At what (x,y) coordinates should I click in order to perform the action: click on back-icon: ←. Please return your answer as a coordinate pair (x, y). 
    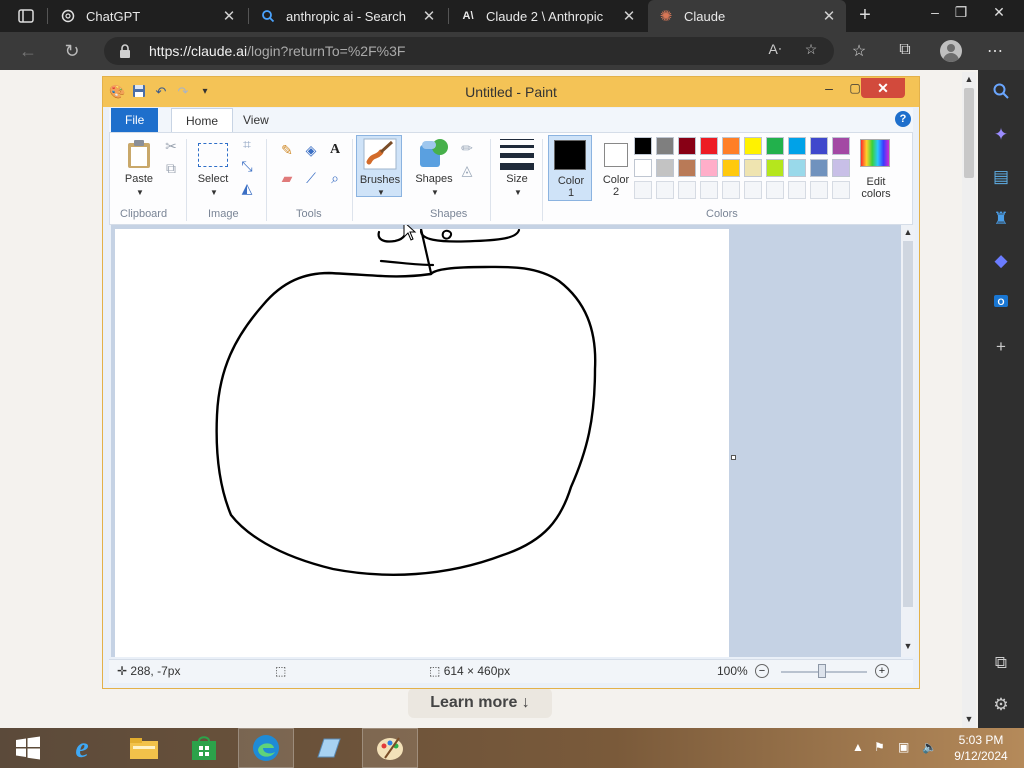
    Looking at the image, I should click on (28, 51).